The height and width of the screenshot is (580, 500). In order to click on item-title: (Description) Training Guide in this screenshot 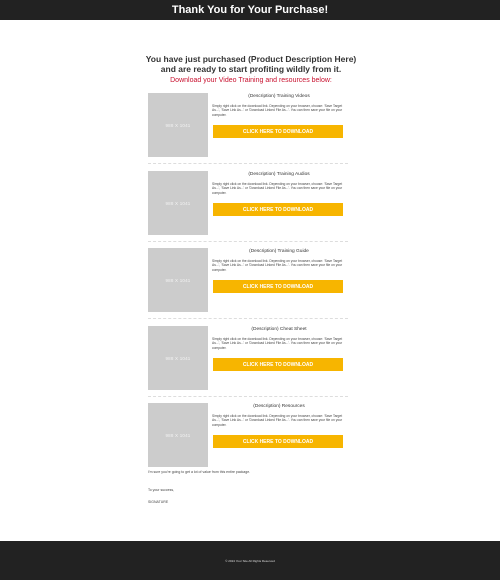, I will do `click(279, 251)`.